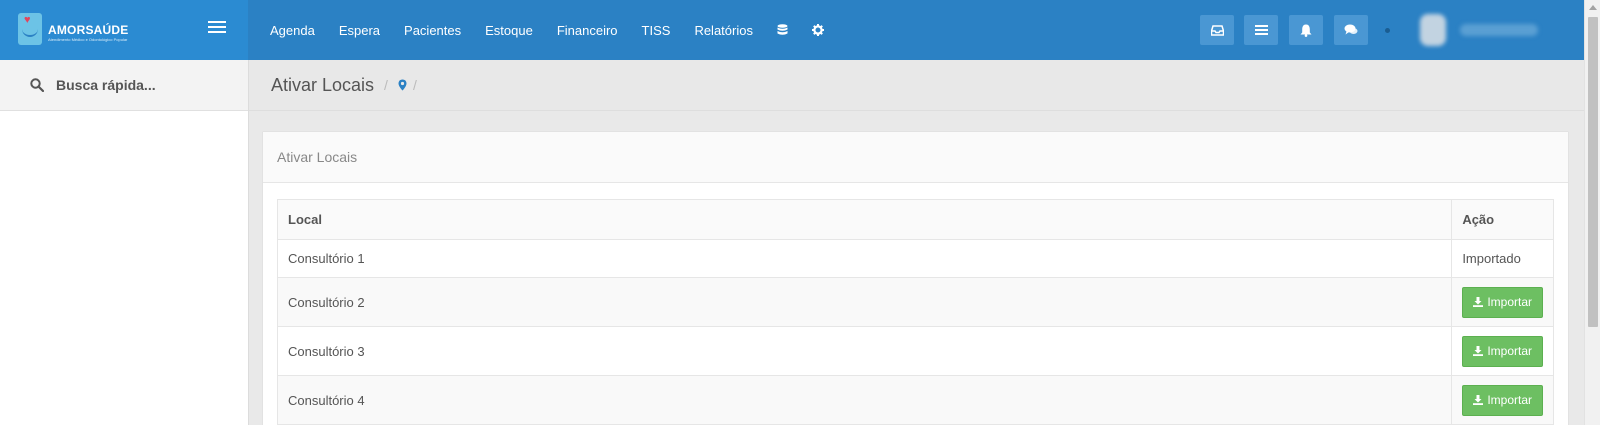  I want to click on nav-item-estoque: Estoque, so click(509, 30).